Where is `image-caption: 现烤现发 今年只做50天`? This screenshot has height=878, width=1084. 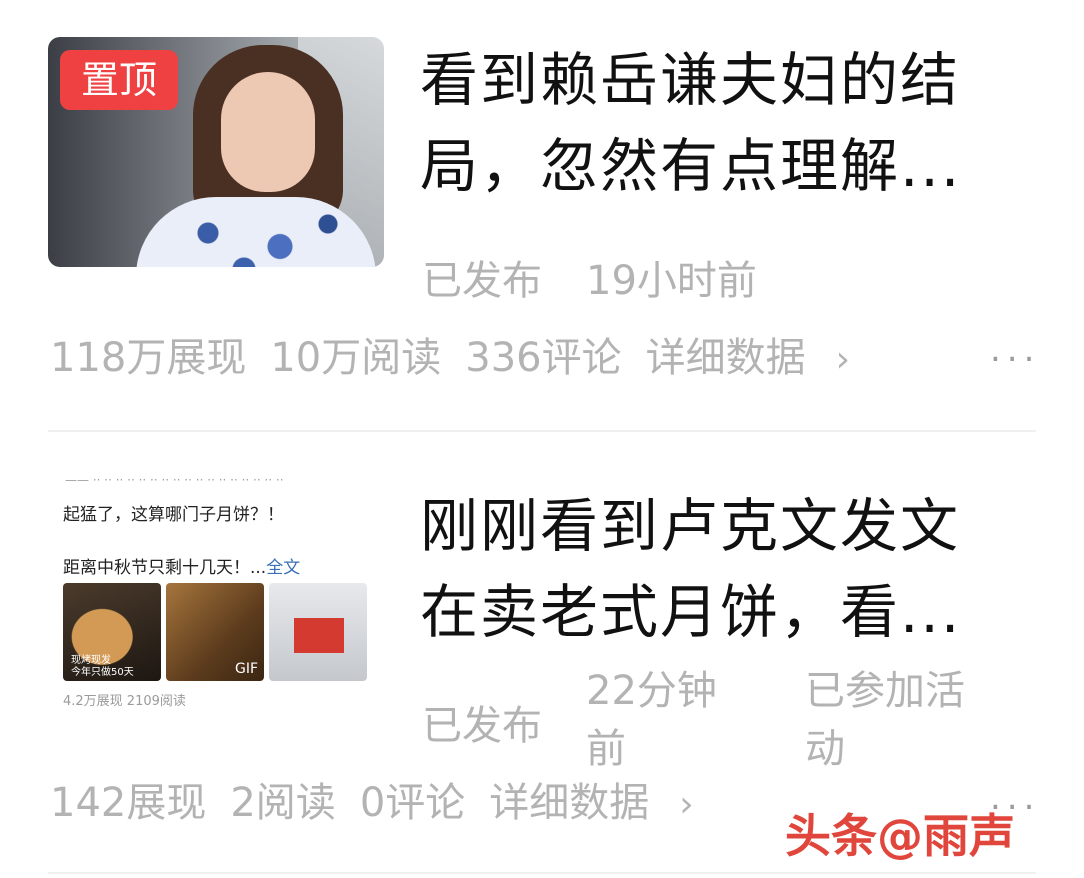 image-caption: 现烤现发 今年只做50天 is located at coordinates (102, 666).